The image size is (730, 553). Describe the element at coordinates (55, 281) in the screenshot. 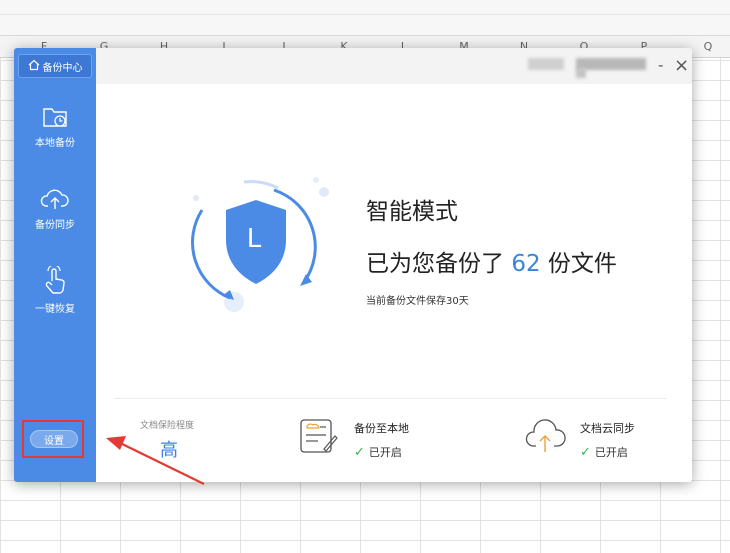

I see `hand-pointer-icon` at that location.